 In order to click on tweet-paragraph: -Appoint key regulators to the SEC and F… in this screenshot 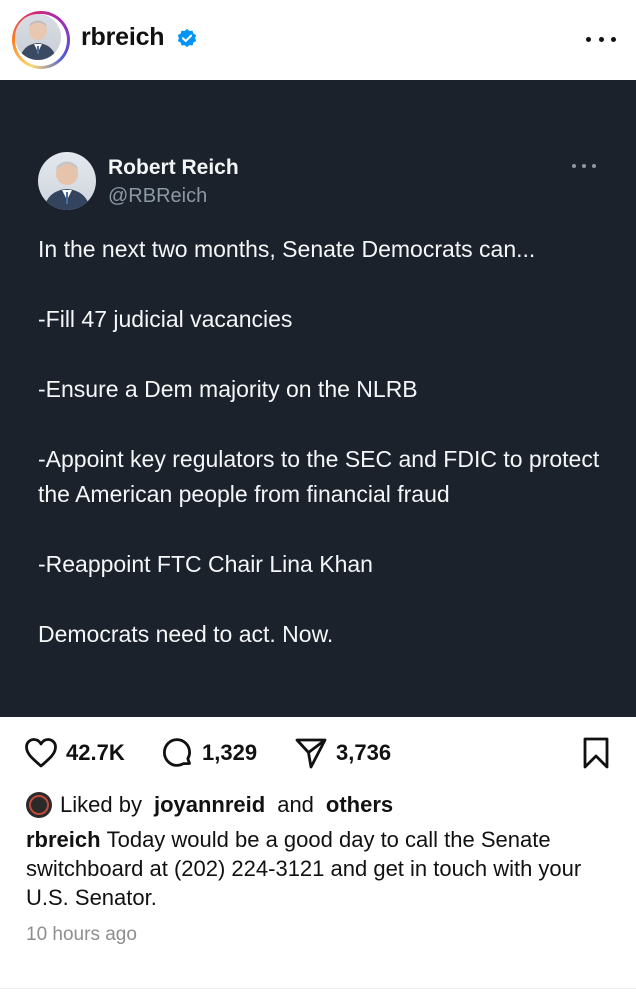, I will do `click(319, 476)`.